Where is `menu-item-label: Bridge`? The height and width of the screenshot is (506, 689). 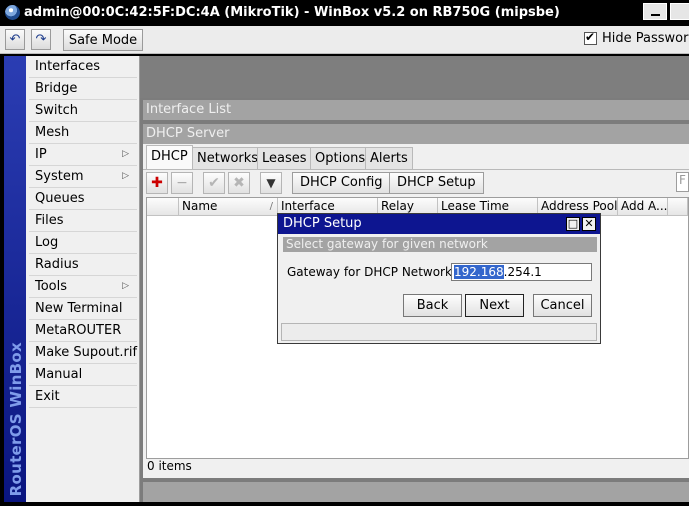
menu-item-label: Bridge is located at coordinates (56, 88).